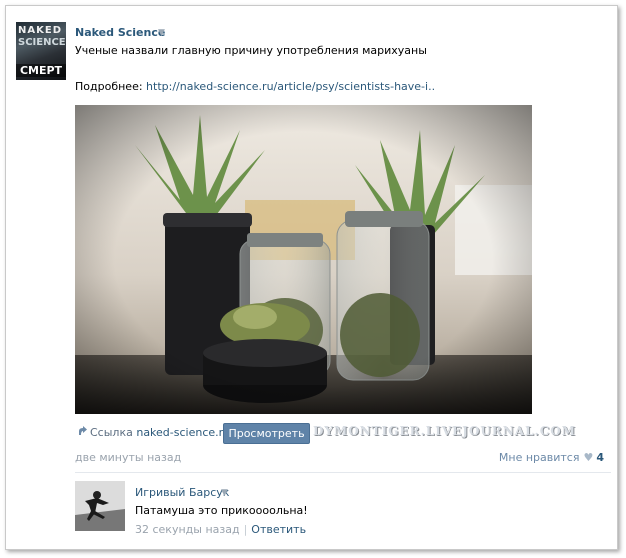 This screenshot has width=626, height=558. I want to click on heart-icon: ♥, so click(588, 457).